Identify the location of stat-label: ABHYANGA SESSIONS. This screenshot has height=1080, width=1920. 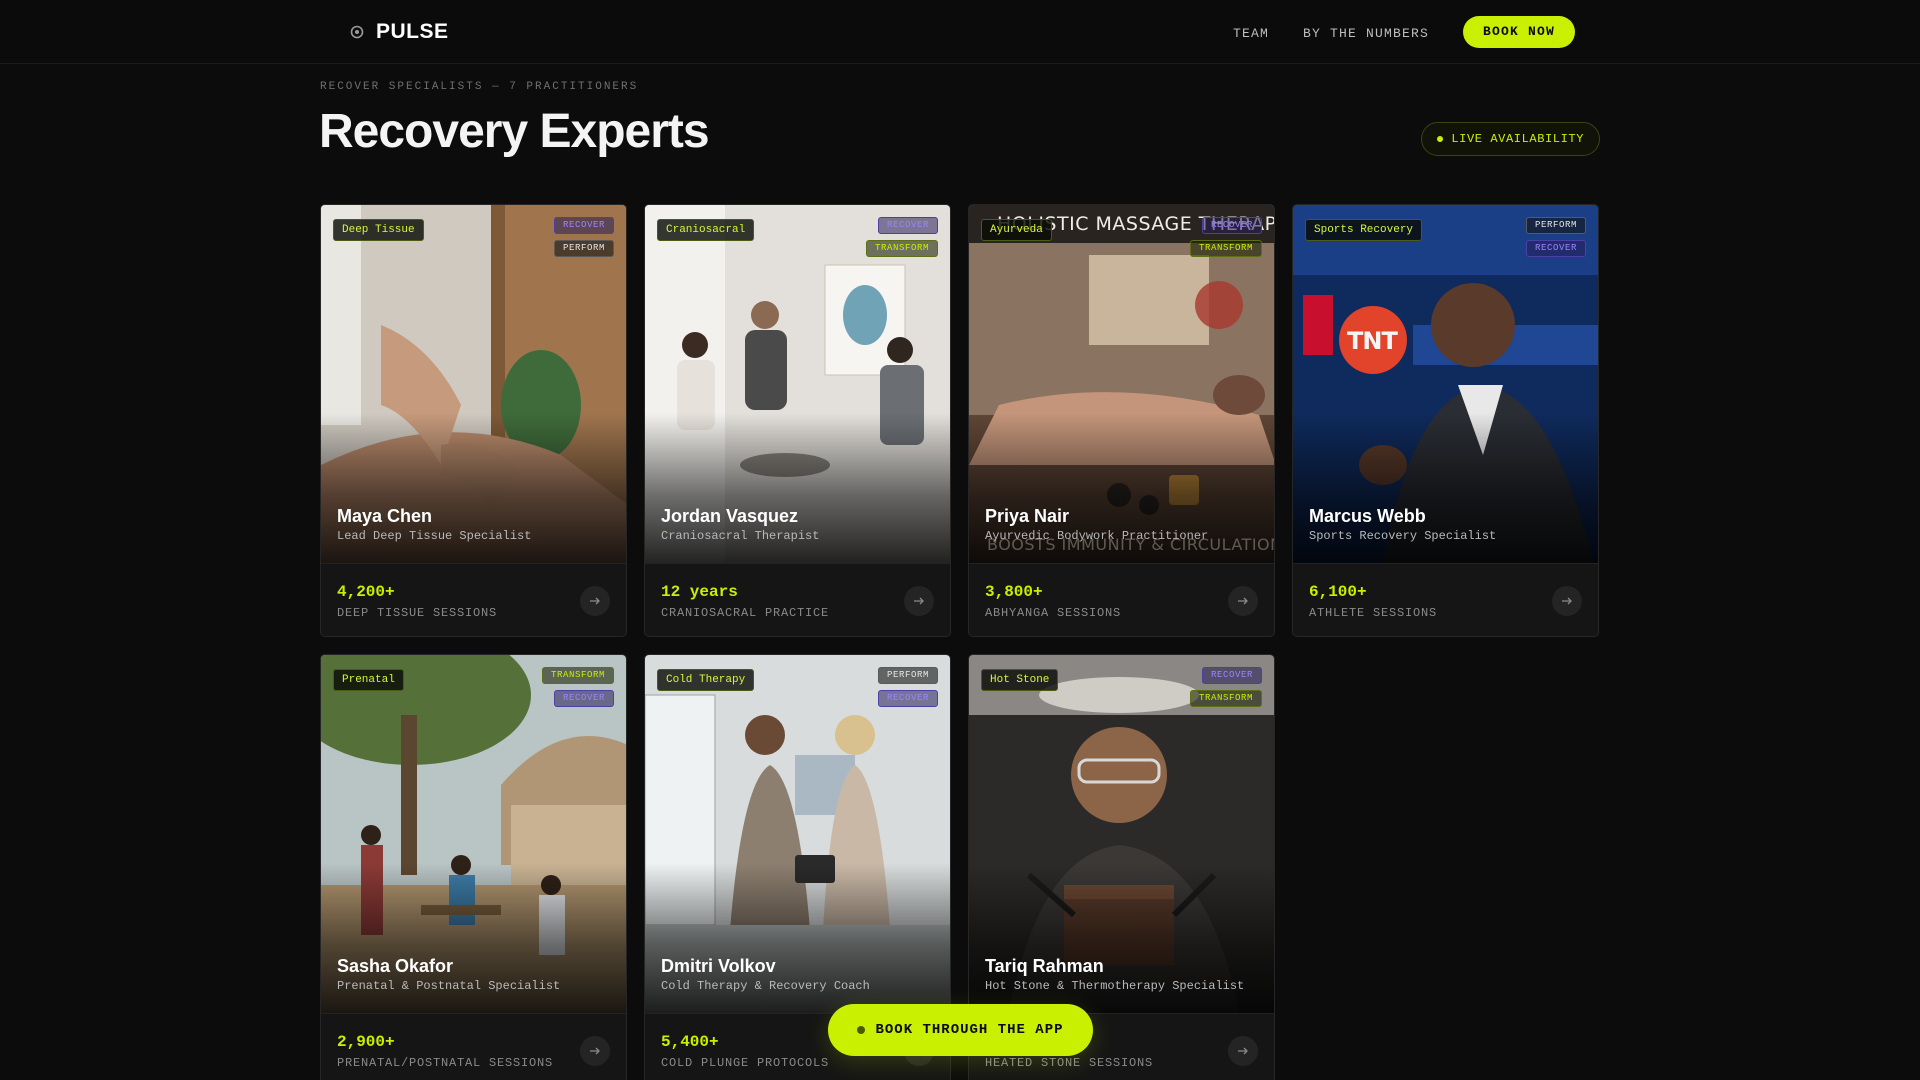
(1053, 613).